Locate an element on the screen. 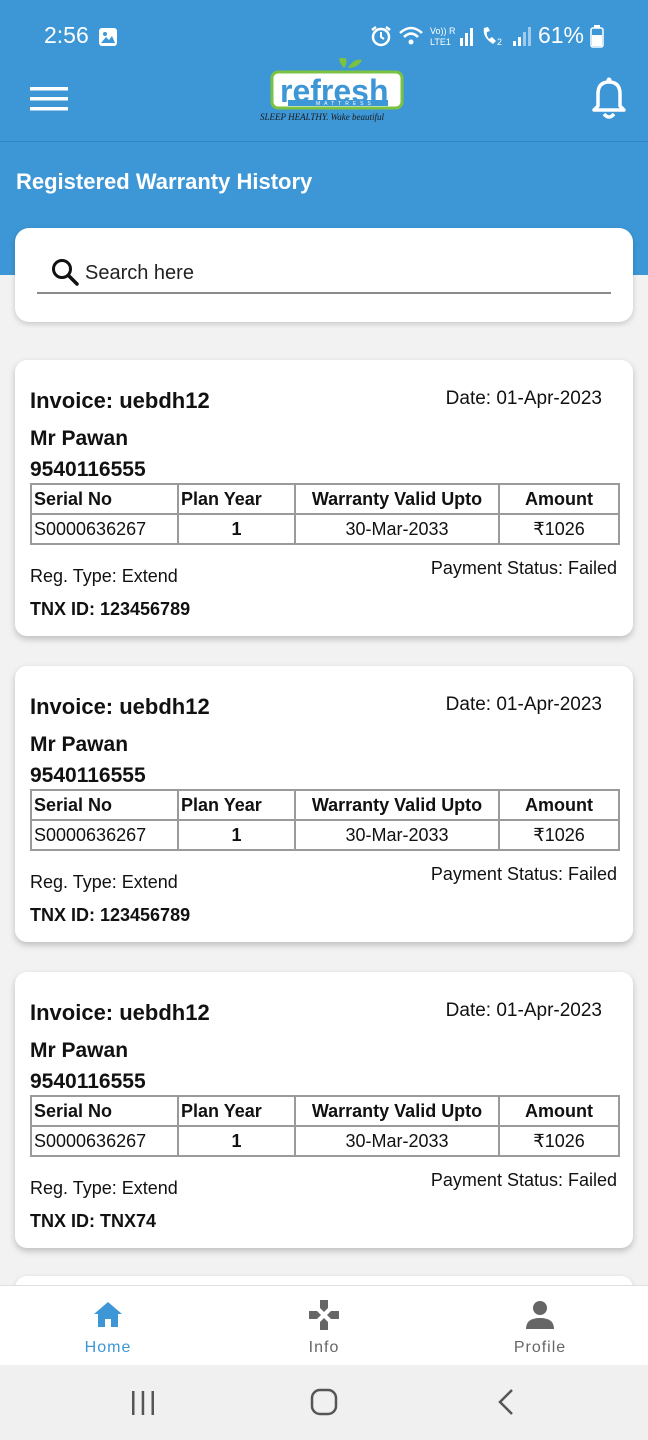 The width and height of the screenshot is (648, 1440). page-title: Registered Warranty History is located at coordinates (164, 181).